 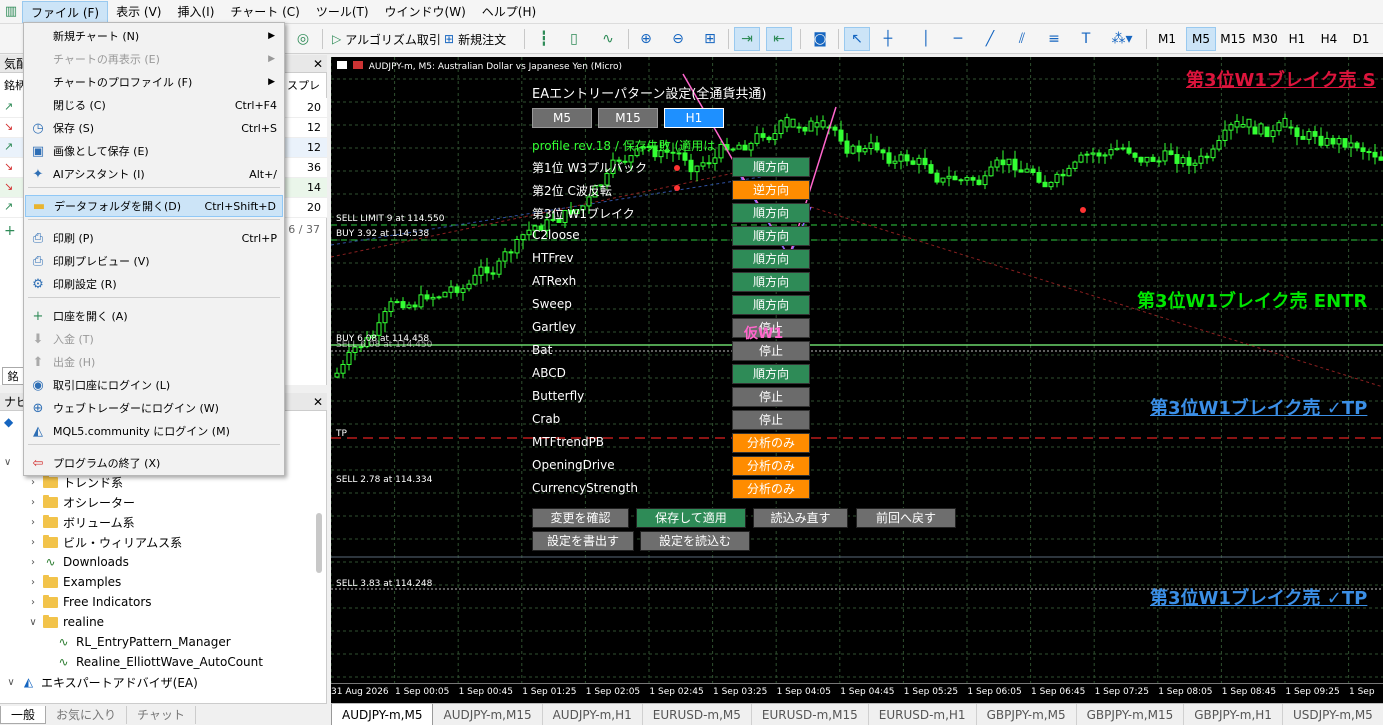 What do you see at coordinates (1122, 39) in the screenshot?
I see `shapes-icon: ⁂▾` at bounding box center [1122, 39].